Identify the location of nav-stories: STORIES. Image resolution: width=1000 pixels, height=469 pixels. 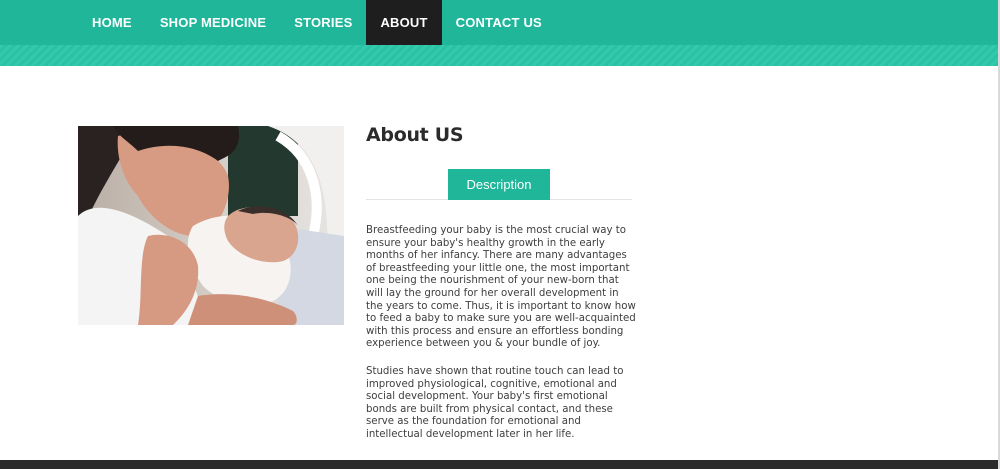
(323, 22).